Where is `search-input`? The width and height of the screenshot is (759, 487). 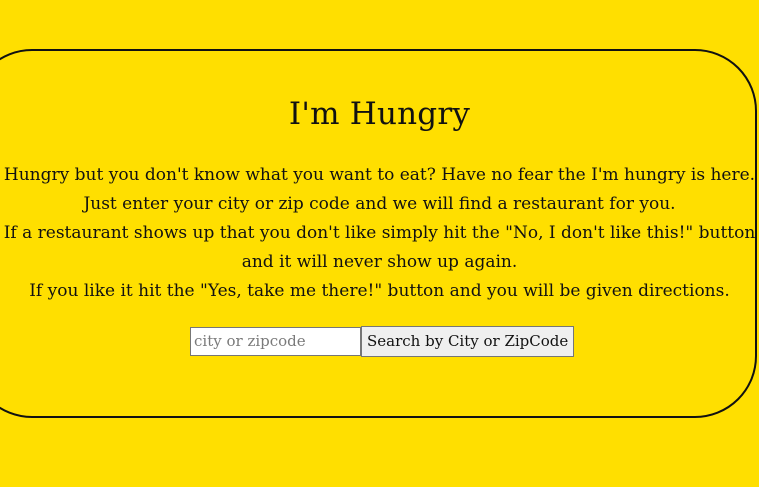 search-input is located at coordinates (275, 341).